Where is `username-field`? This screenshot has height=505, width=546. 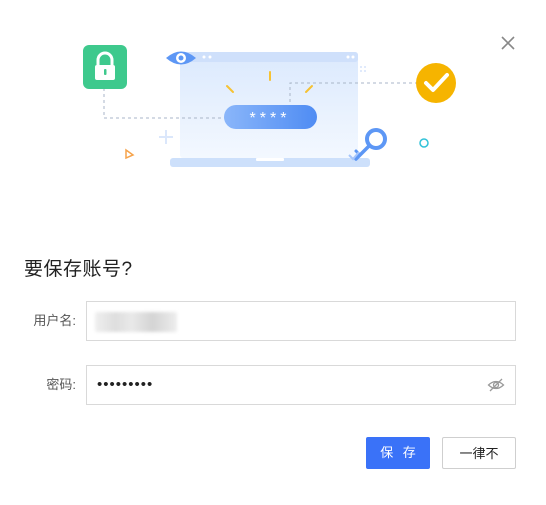 username-field is located at coordinates (301, 321).